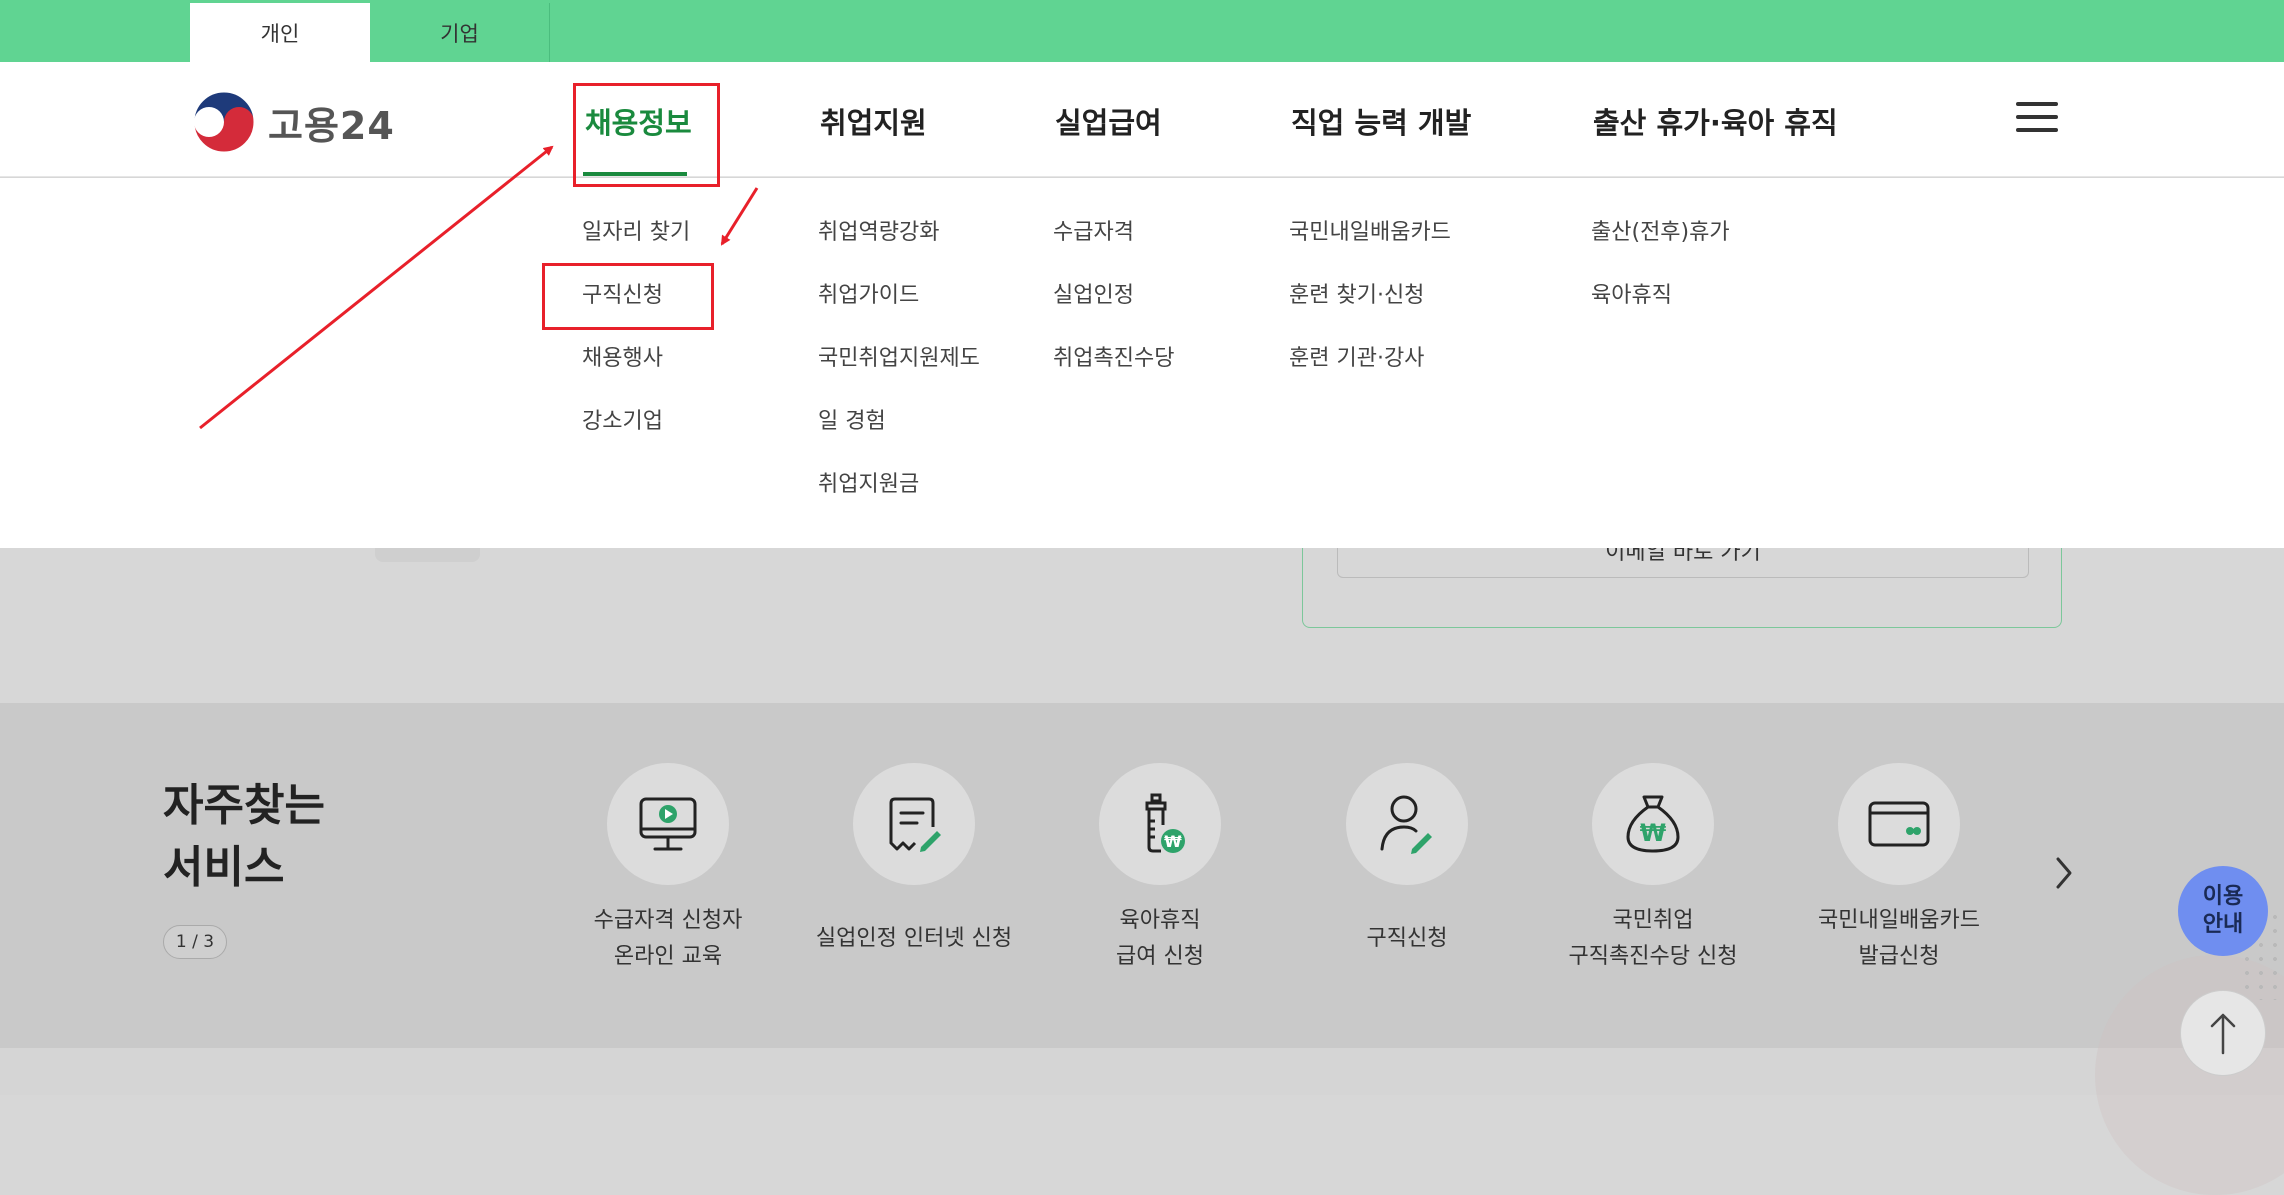  I want to click on menu-item-capability: 취업역량강화, so click(899, 249).